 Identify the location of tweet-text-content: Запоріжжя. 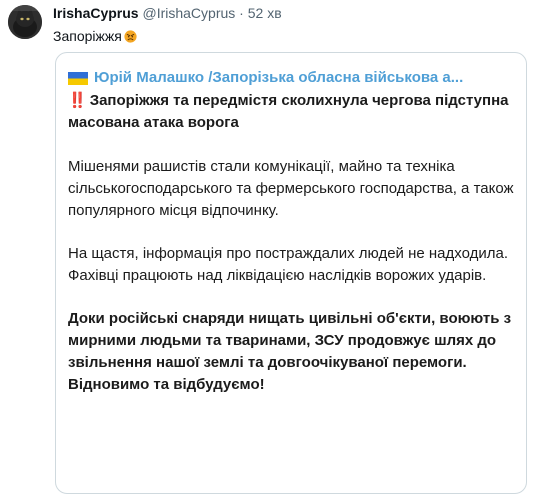
(87, 36).